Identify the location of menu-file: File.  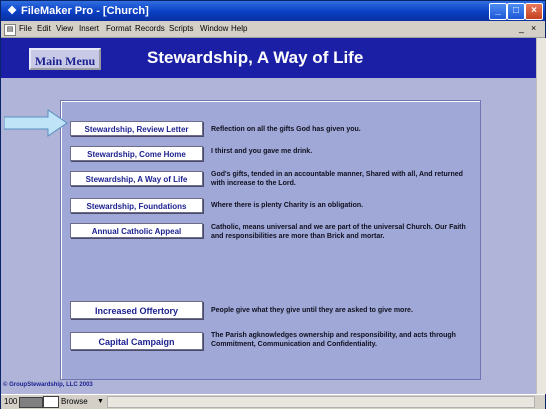
(25, 29).